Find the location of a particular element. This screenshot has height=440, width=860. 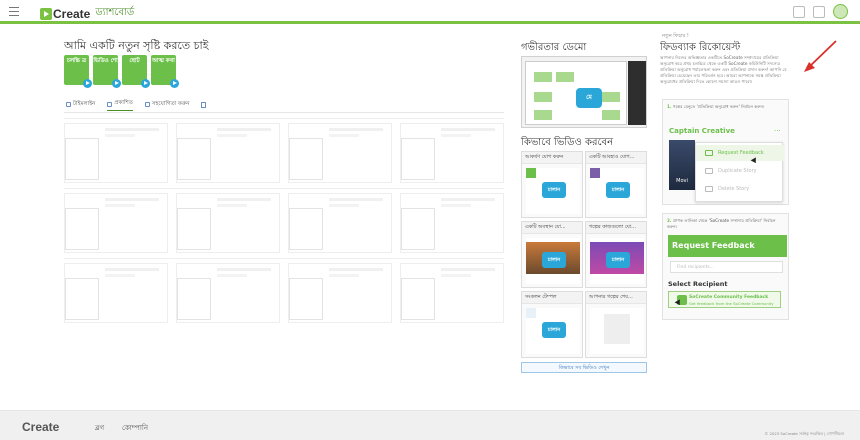

story-tabs: টাইমলাইন প্রকাশিত সহযোগিতা করুন is located at coordinates (136, 105).